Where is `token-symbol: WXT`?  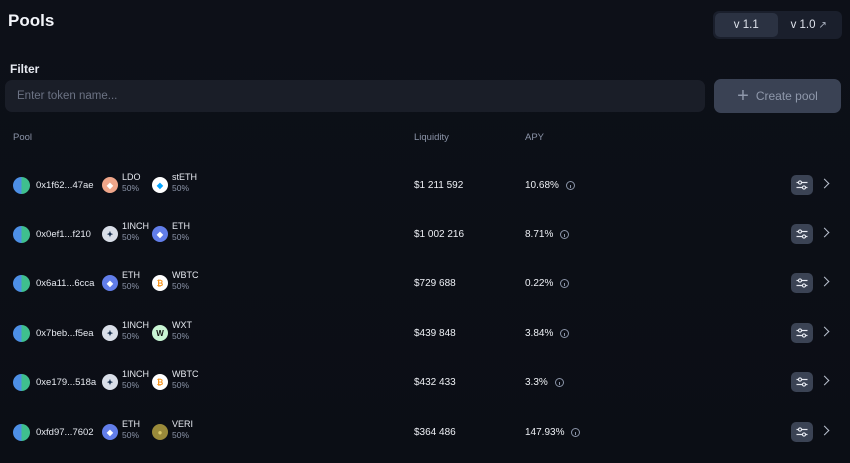
token-symbol: WXT is located at coordinates (182, 325).